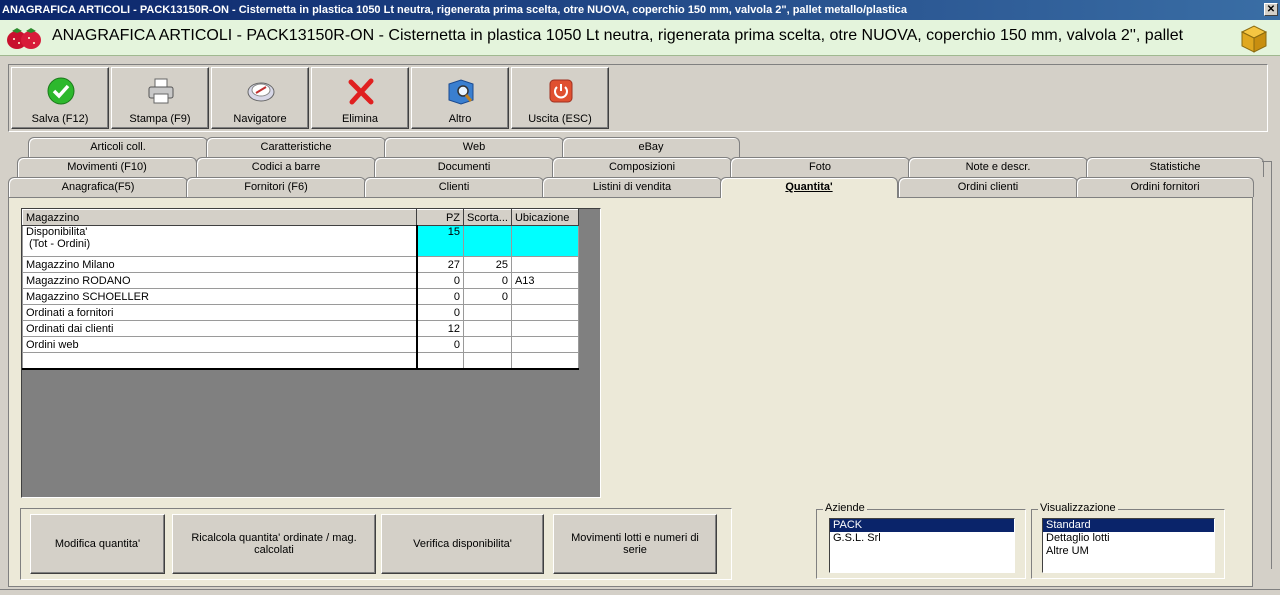 The width and height of the screenshot is (1280, 595). I want to click on row-name: Magazzino Milano, so click(220, 264).